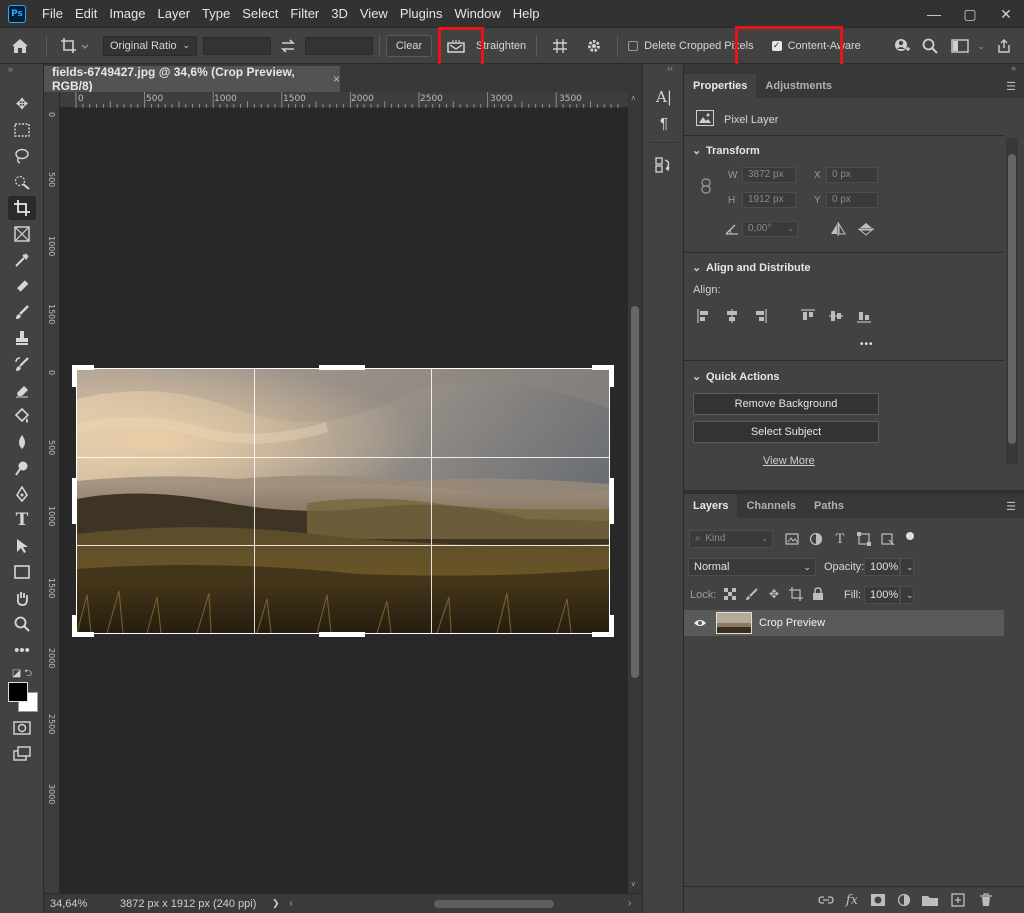 The width and height of the screenshot is (1024, 913). I want to click on horizontal-scrollbar-thumb, so click(494, 904).